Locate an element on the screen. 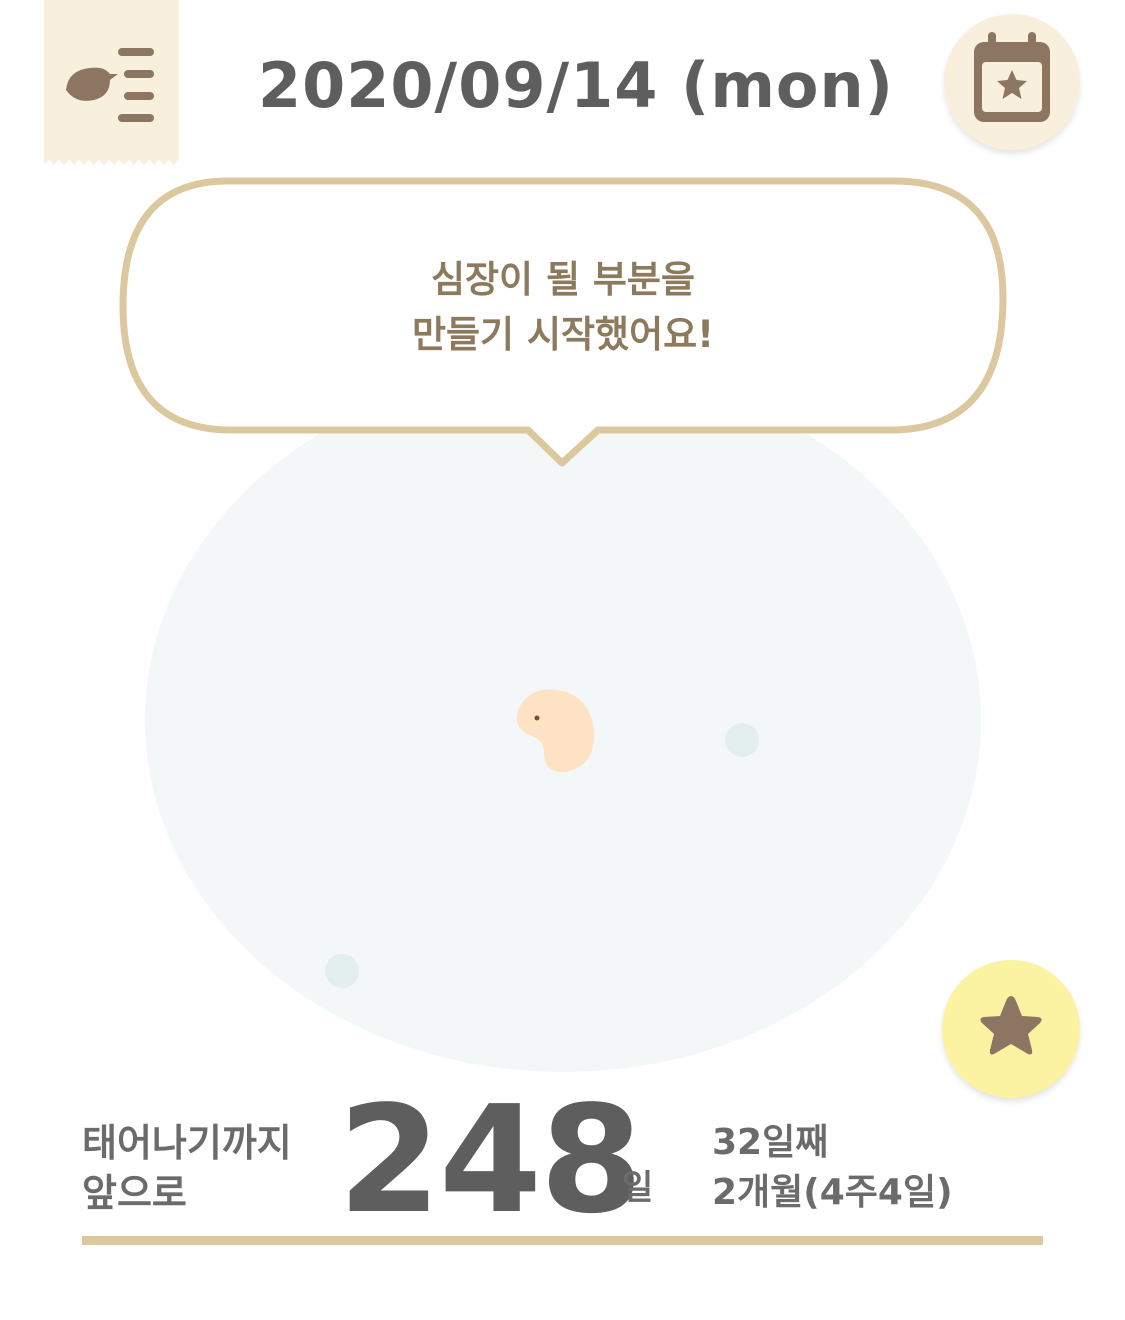 Image resolution: width=1125 pixels, height=1320 pixels. menu-button is located at coordinates (111, 80).